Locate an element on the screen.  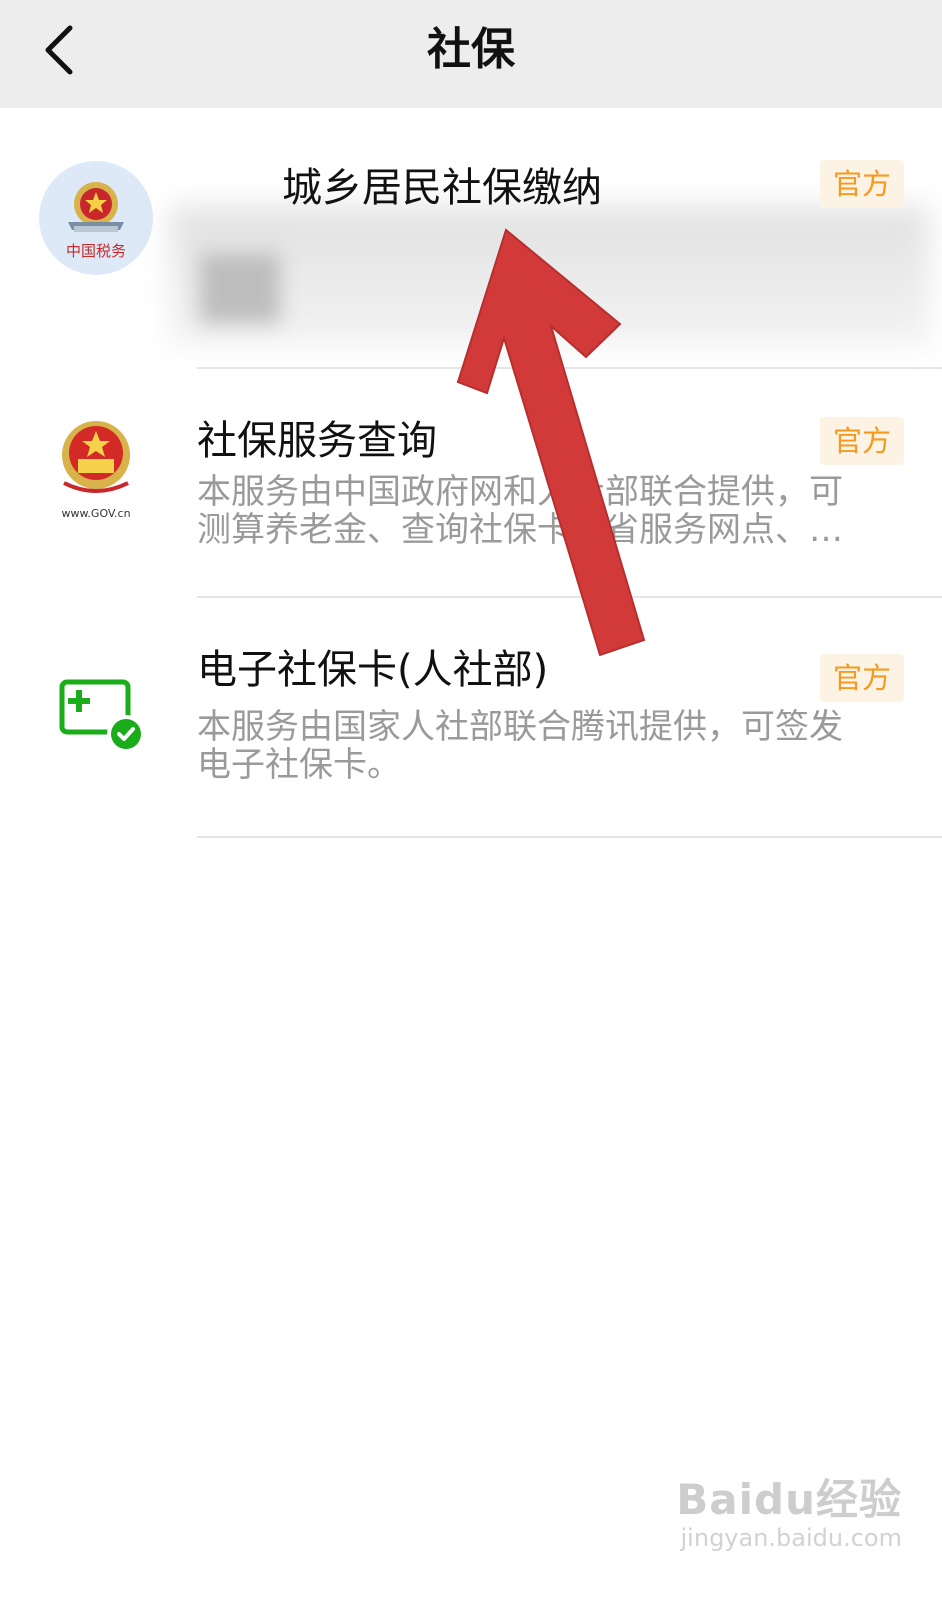
watermark-logo: Baidu经验 is located at coordinates (789, 1499).